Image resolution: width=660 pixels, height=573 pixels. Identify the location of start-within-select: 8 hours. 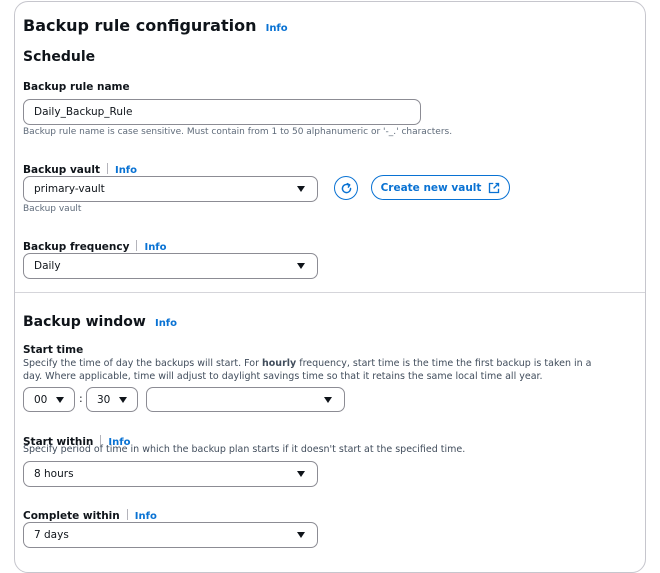
(170, 474).